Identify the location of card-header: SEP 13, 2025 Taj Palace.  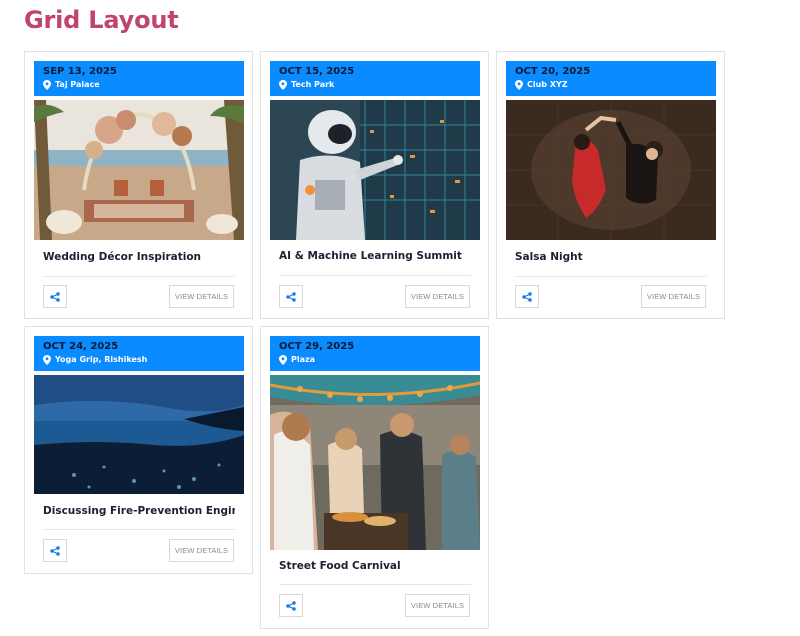
(139, 78).